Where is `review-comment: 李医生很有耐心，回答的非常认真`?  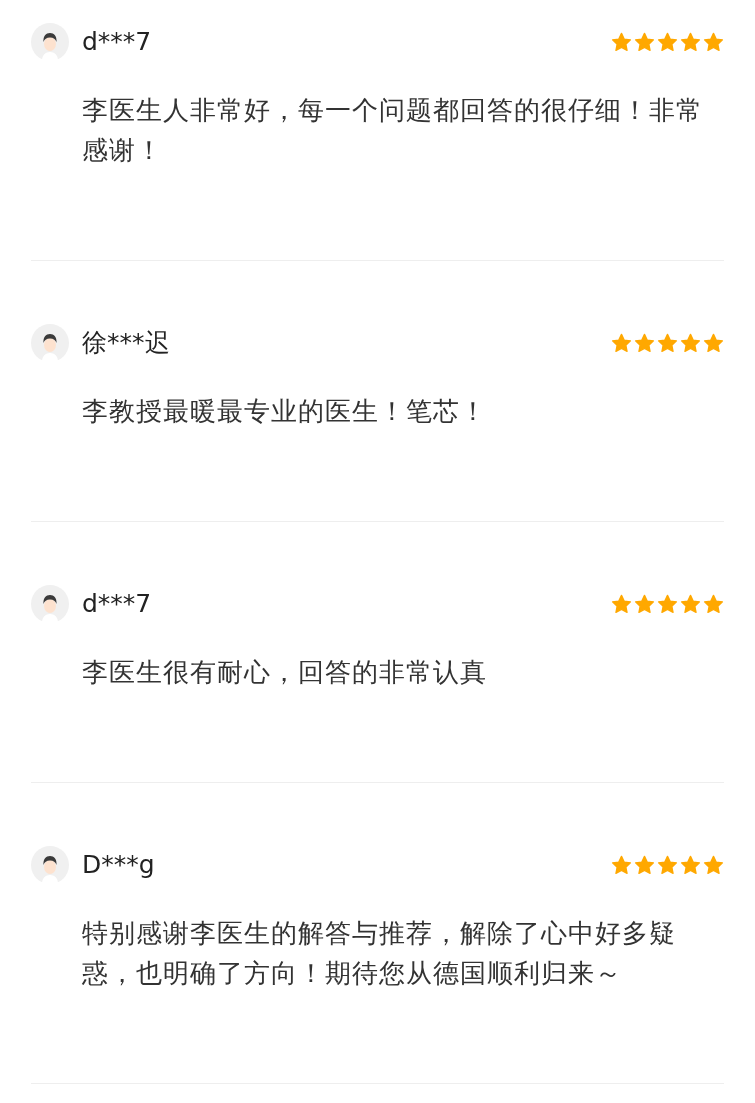 review-comment: 李医生很有耐心，回答的非常认真 is located at coordinates (285, 672).